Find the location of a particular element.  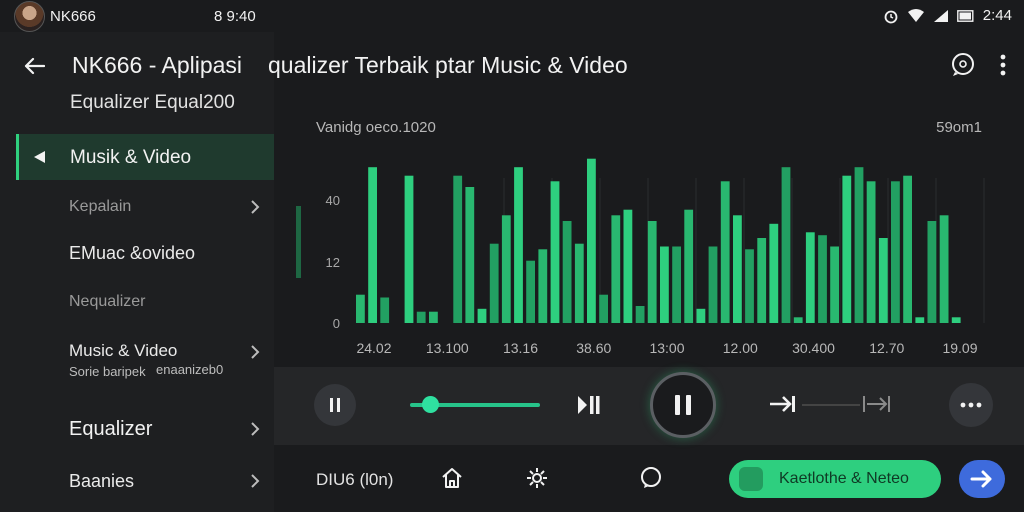

sidebar-item-label: Kepalain is located at coordinates (100, 206).